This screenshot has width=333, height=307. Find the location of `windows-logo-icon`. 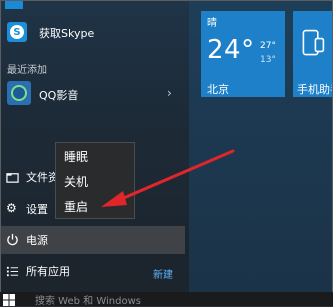

windows-logo-icon is located at coordinates (9, 300).